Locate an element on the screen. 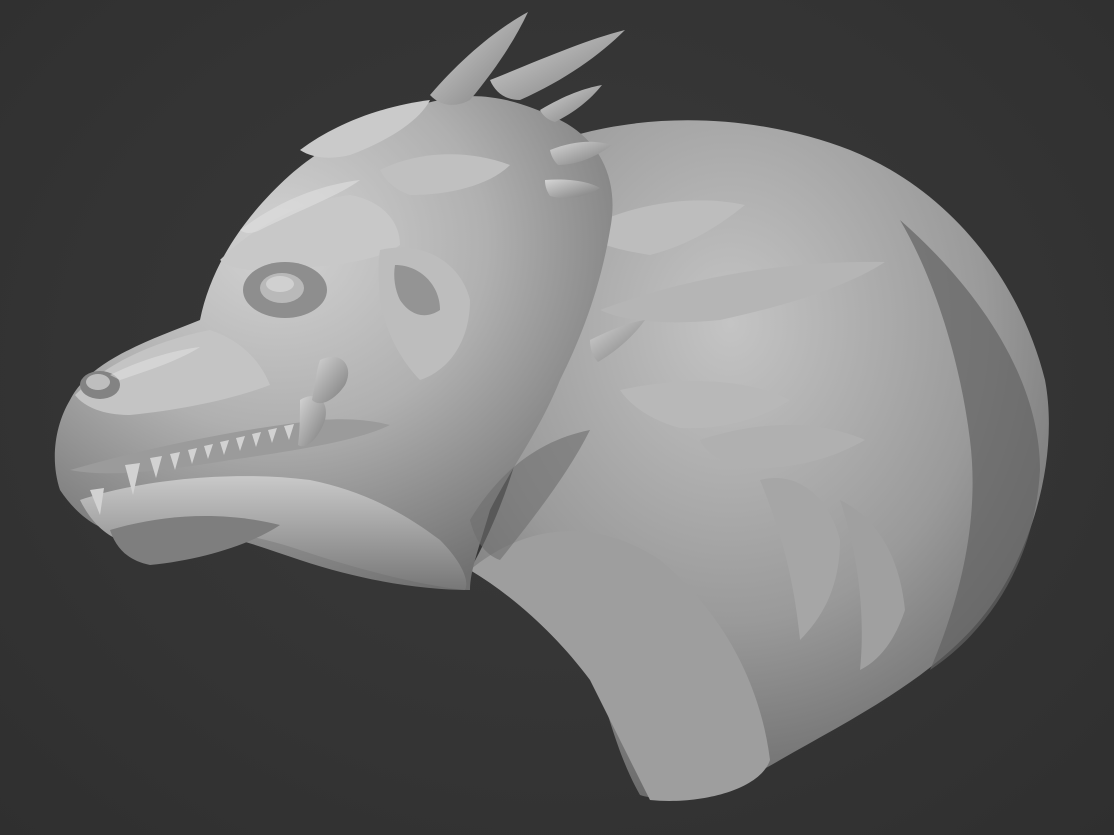 The width and height of the screenshot is (1114, 835). nostril-rim is located at coordinates (98, 382).